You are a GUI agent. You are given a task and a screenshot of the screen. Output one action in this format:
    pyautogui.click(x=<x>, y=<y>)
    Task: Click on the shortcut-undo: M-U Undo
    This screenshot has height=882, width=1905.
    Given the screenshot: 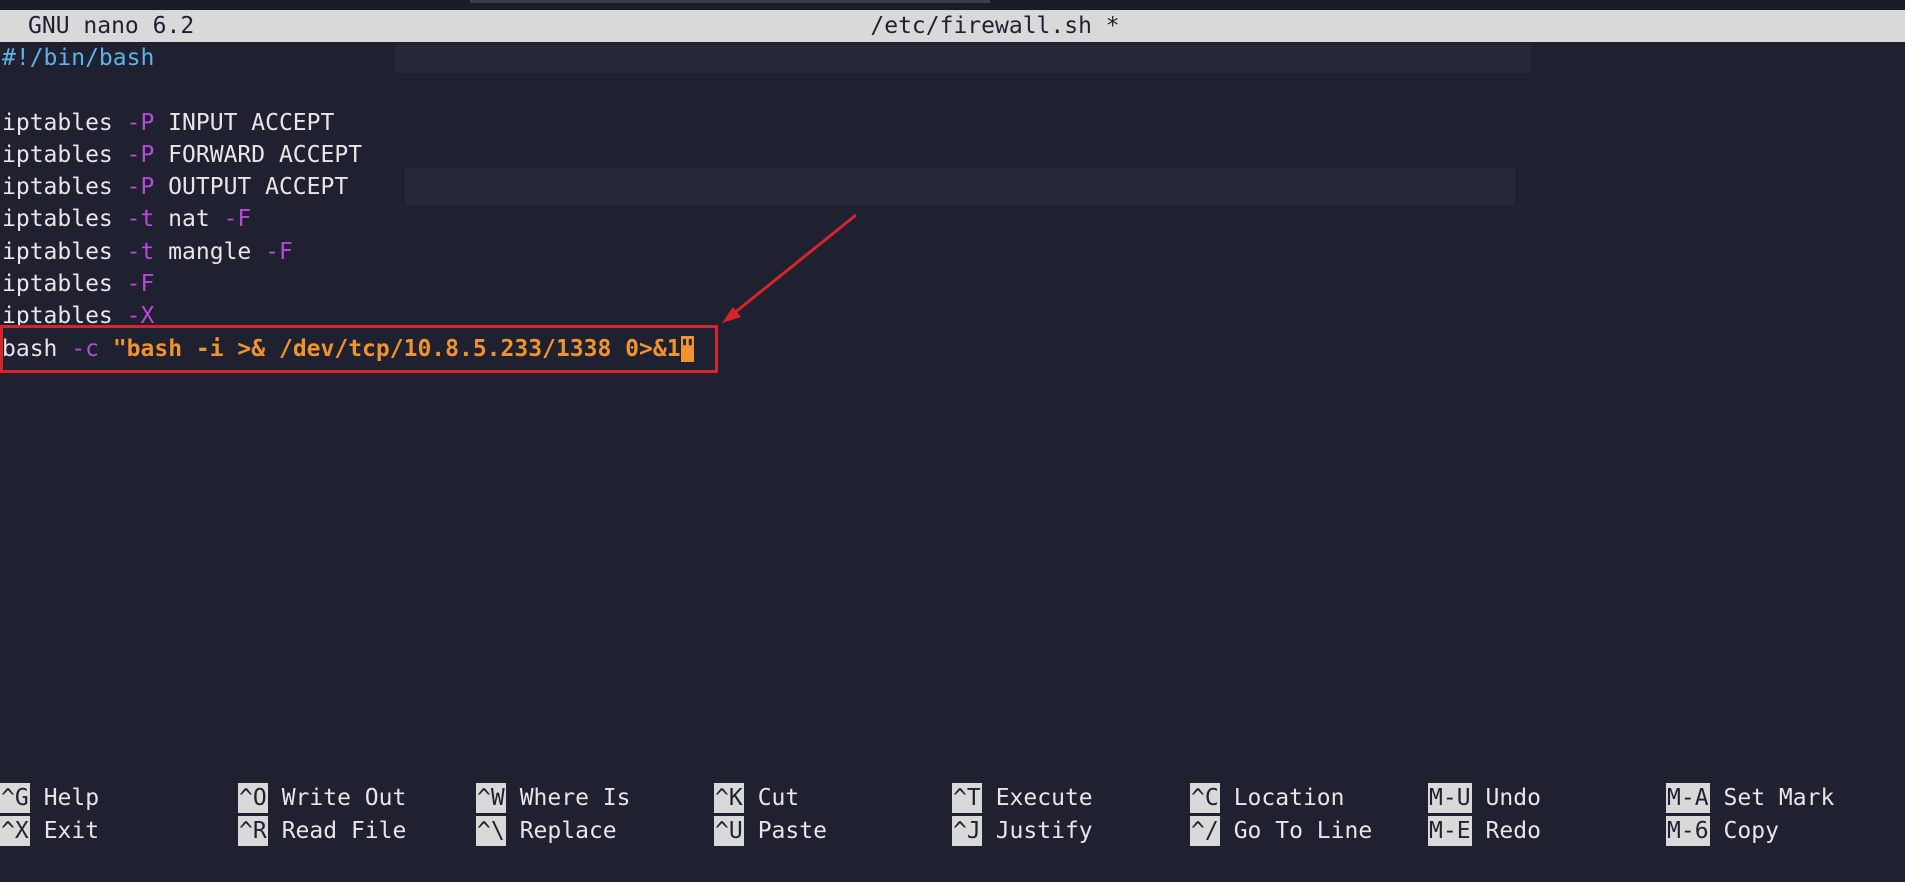 What is the action you would take?
    pyautogui.click(x=1484, y=798)
    